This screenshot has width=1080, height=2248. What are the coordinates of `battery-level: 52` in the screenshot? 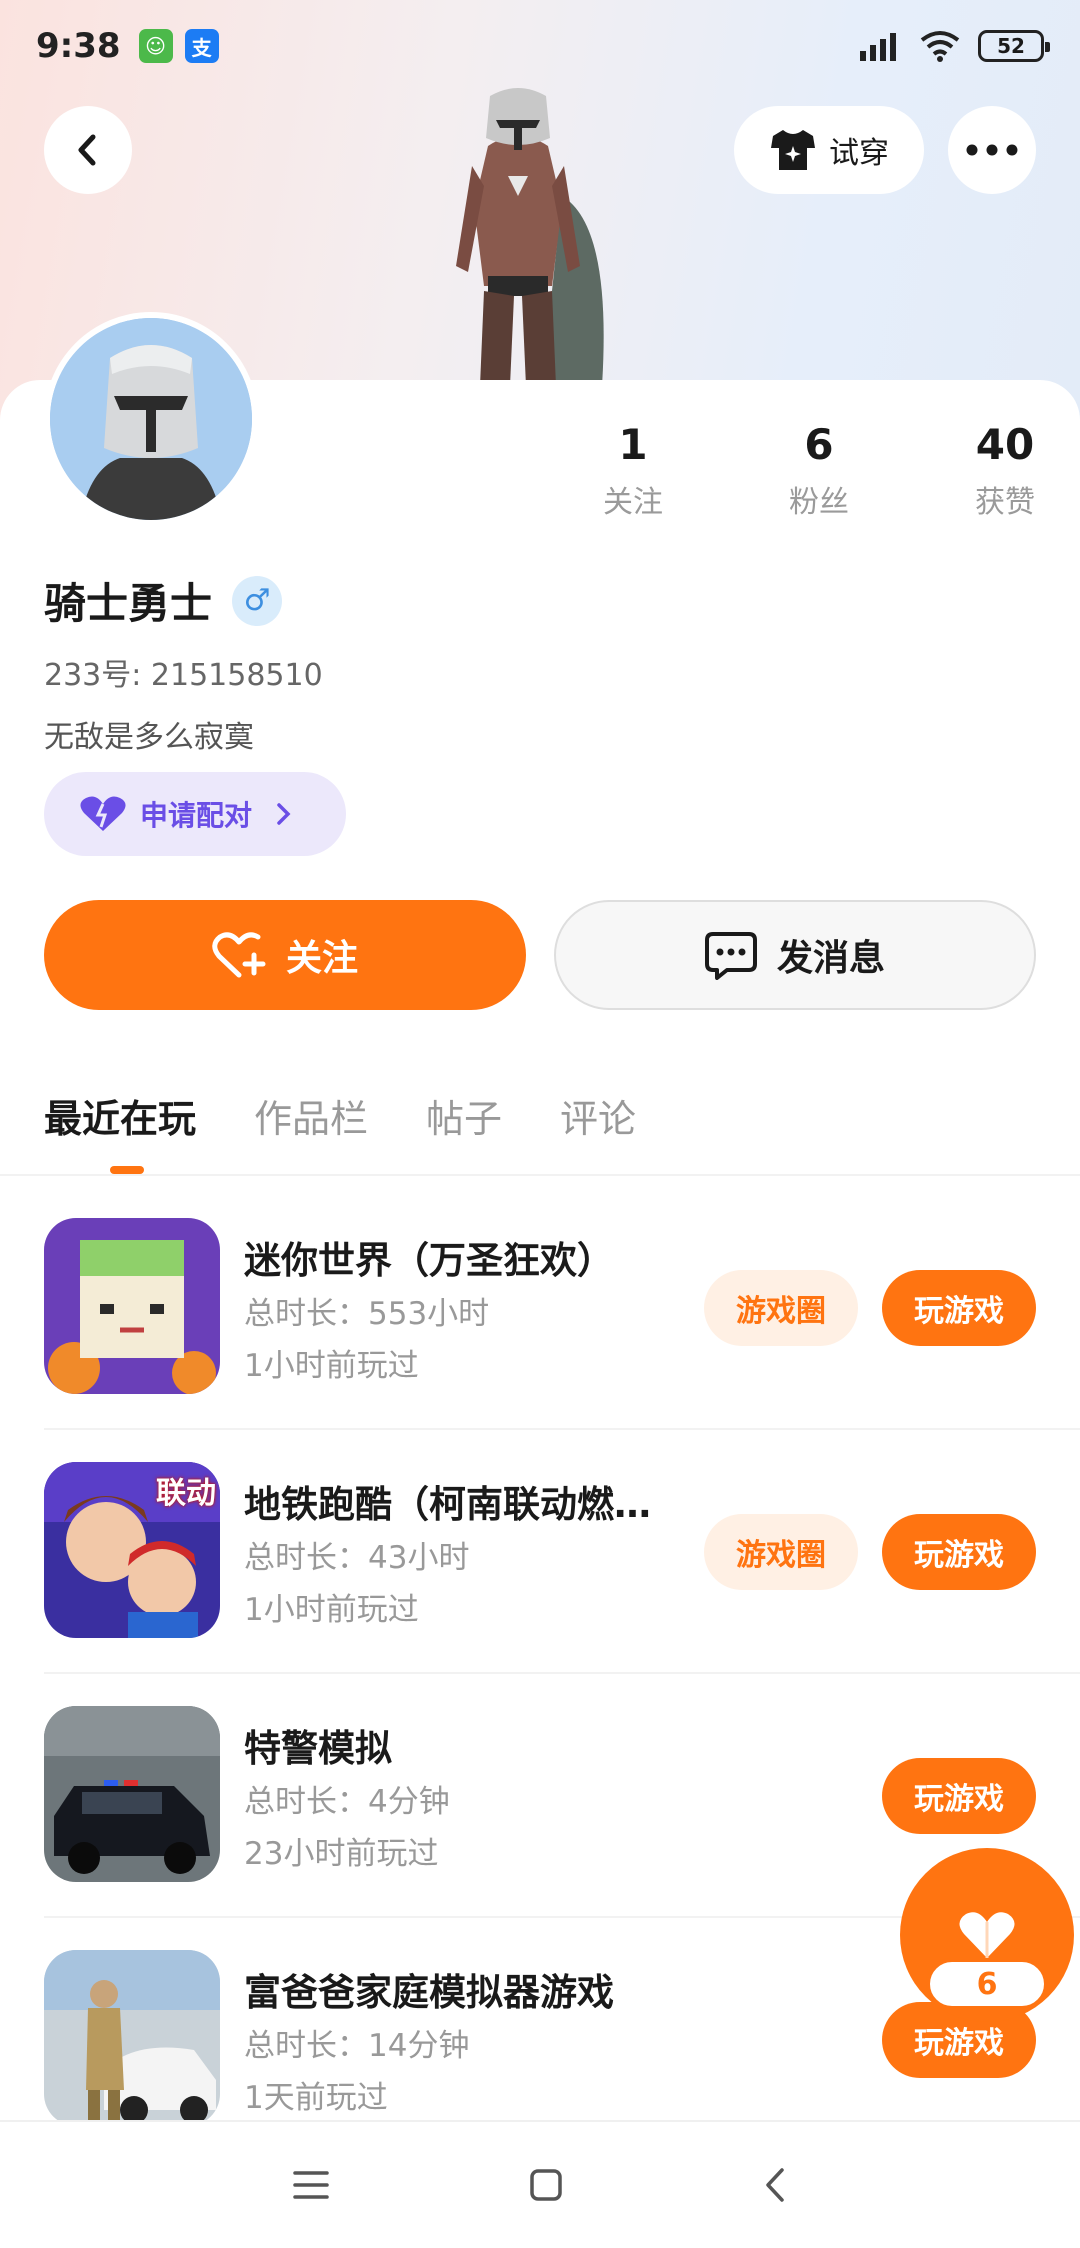 It's located at (1011, 46).